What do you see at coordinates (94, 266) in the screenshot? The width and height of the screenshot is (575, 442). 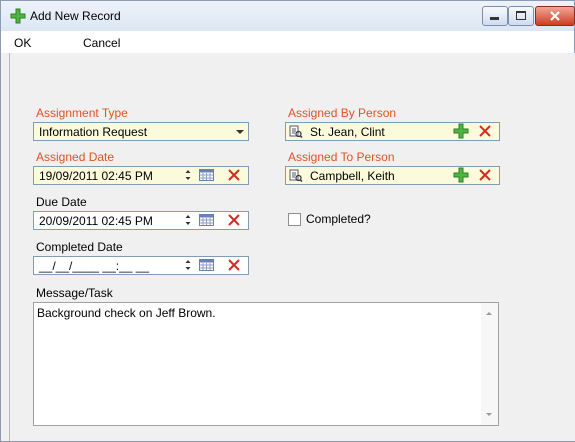 I see `completed-date-value: __/__/____ __:__ __` at bounding box center [94, 266].